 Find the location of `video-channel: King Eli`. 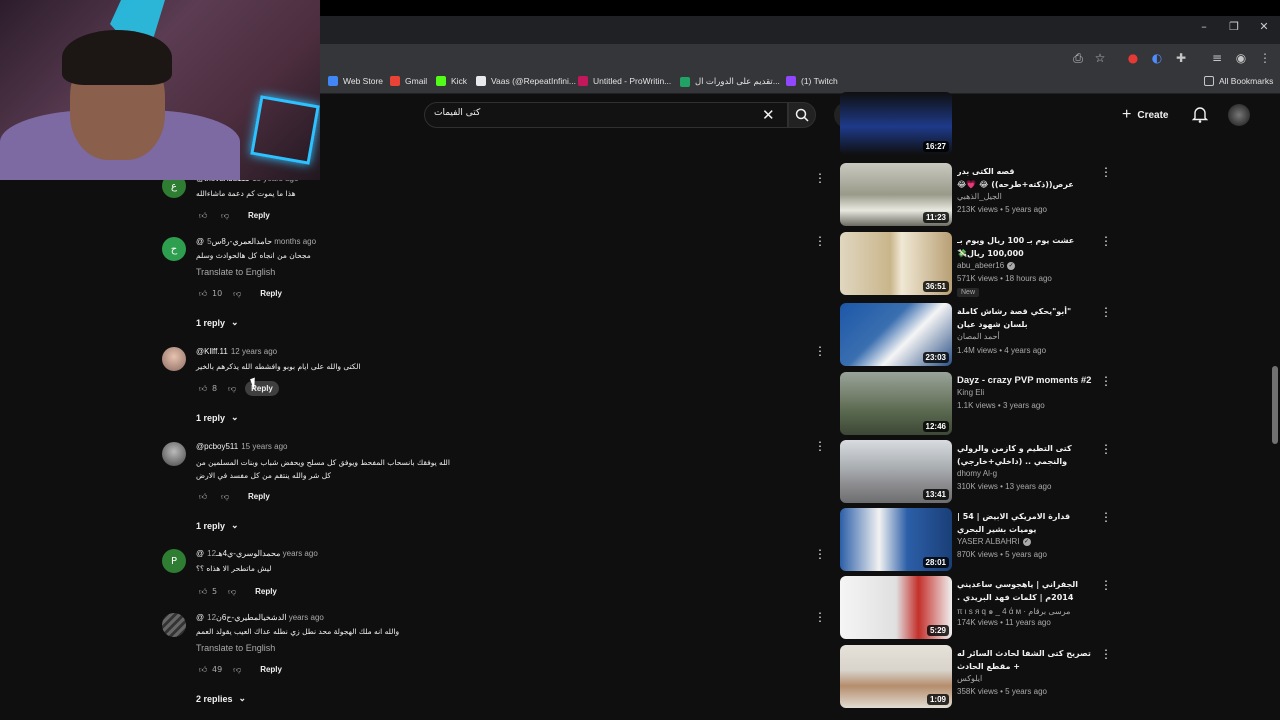

video-channel: King Eli is located at coordinates (970, 392).